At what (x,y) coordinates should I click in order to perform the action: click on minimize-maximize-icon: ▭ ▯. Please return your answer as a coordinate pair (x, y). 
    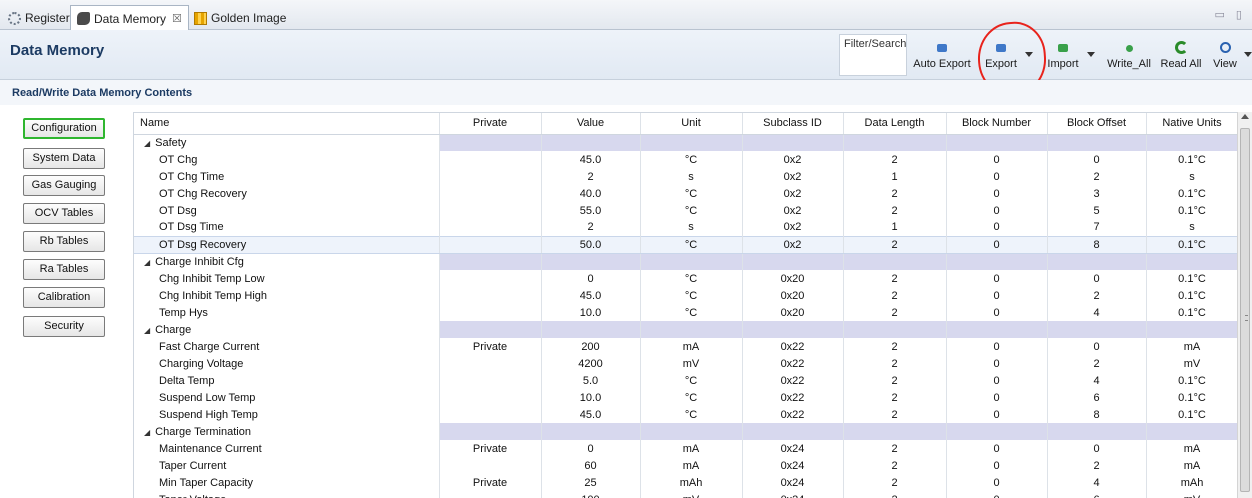
    Looking at the image, I should click on (1230, 14).